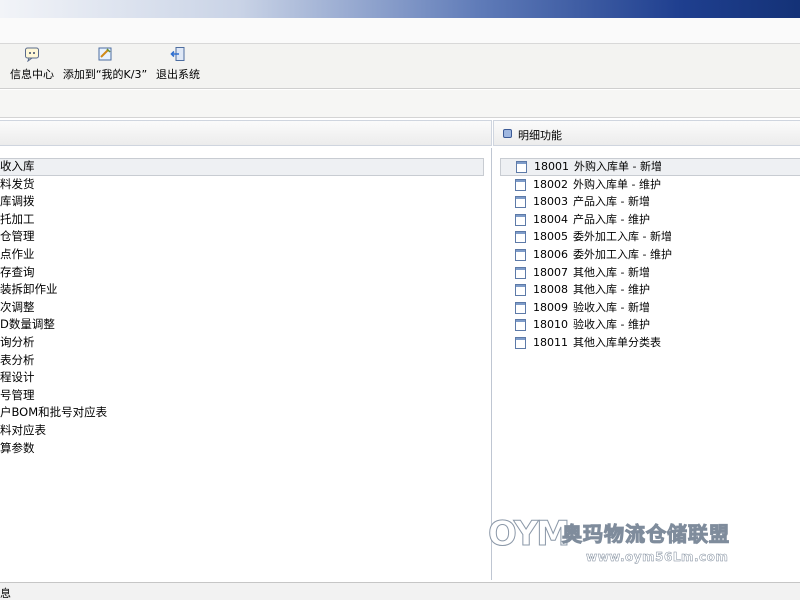  I want to click on menu-bar, so click(400, 31).